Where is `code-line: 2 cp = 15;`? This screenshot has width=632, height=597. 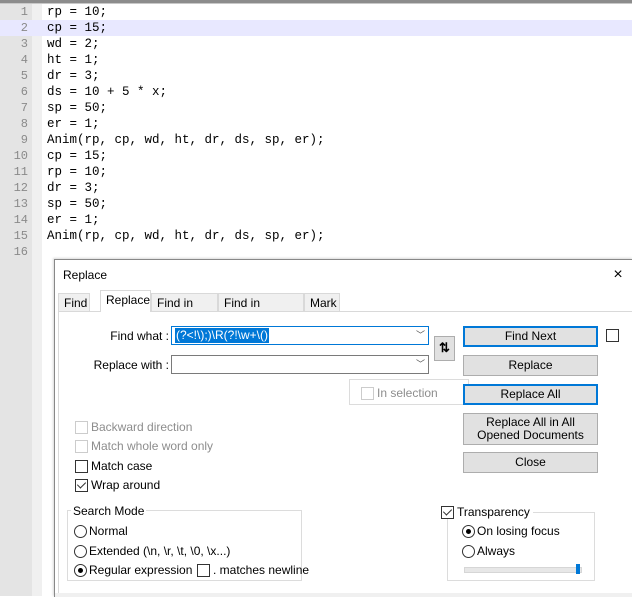
code-line: 2 cp = 15; is located at coordinates (316, 28).